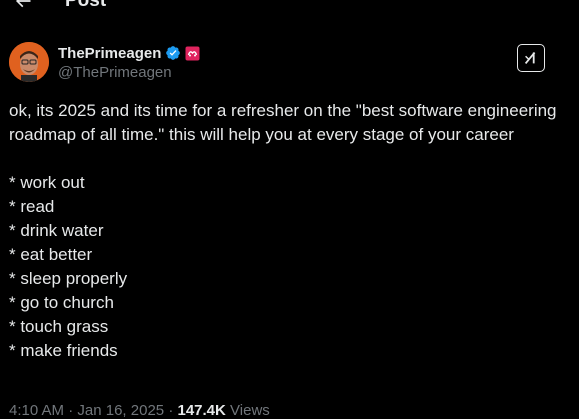 The image size is (579, 419). Describe the element at coordinates (36, 410) in the screenshot. I see `post-time: 4:10 AM` at that location.